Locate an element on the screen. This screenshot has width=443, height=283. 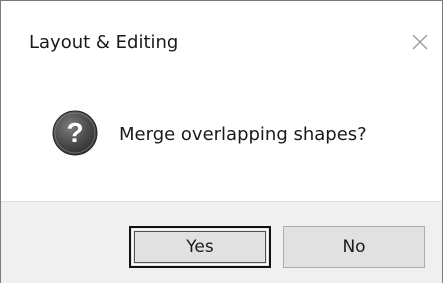
question-icon: ? is located at coordinates (75, 133).